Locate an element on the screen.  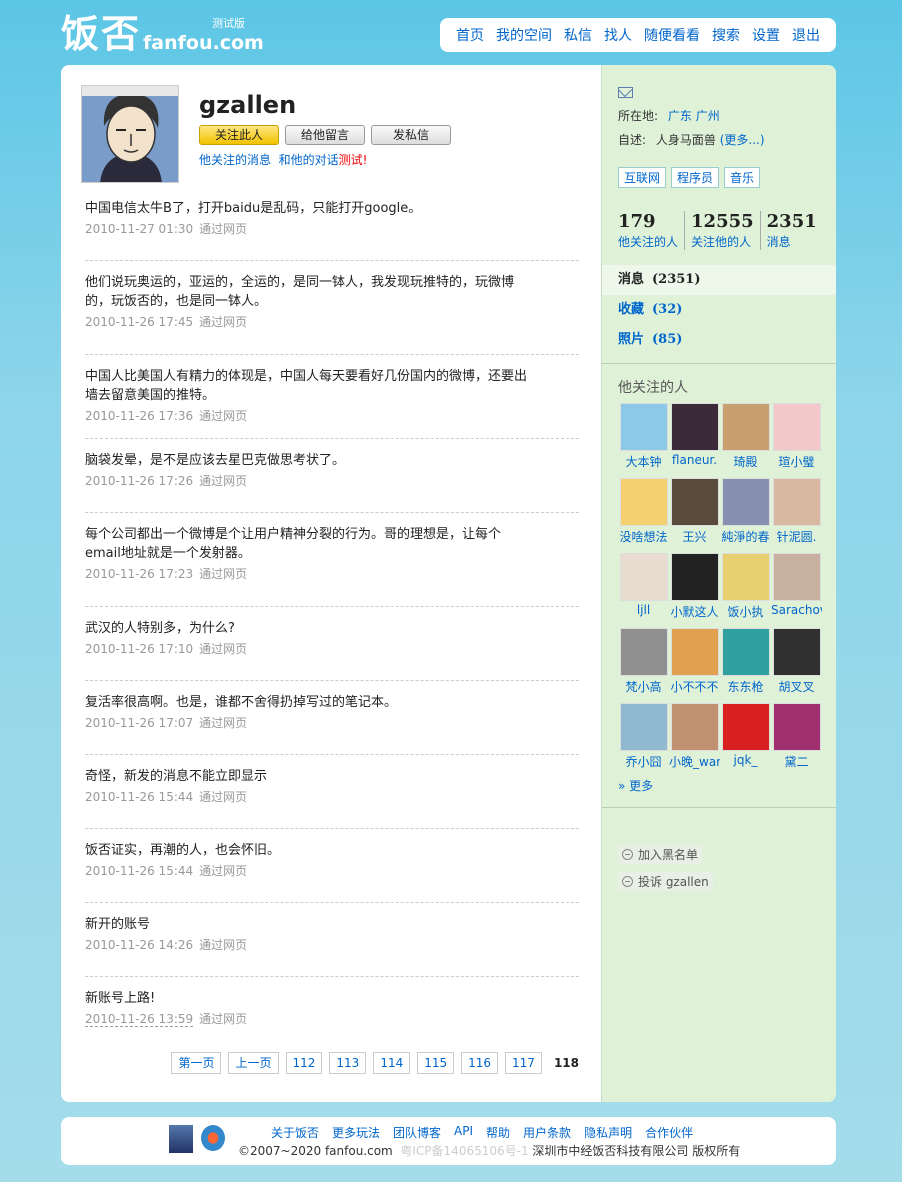
icp-text: 粤ICP备14065106号-1 is located at coordinates (464, 1151).